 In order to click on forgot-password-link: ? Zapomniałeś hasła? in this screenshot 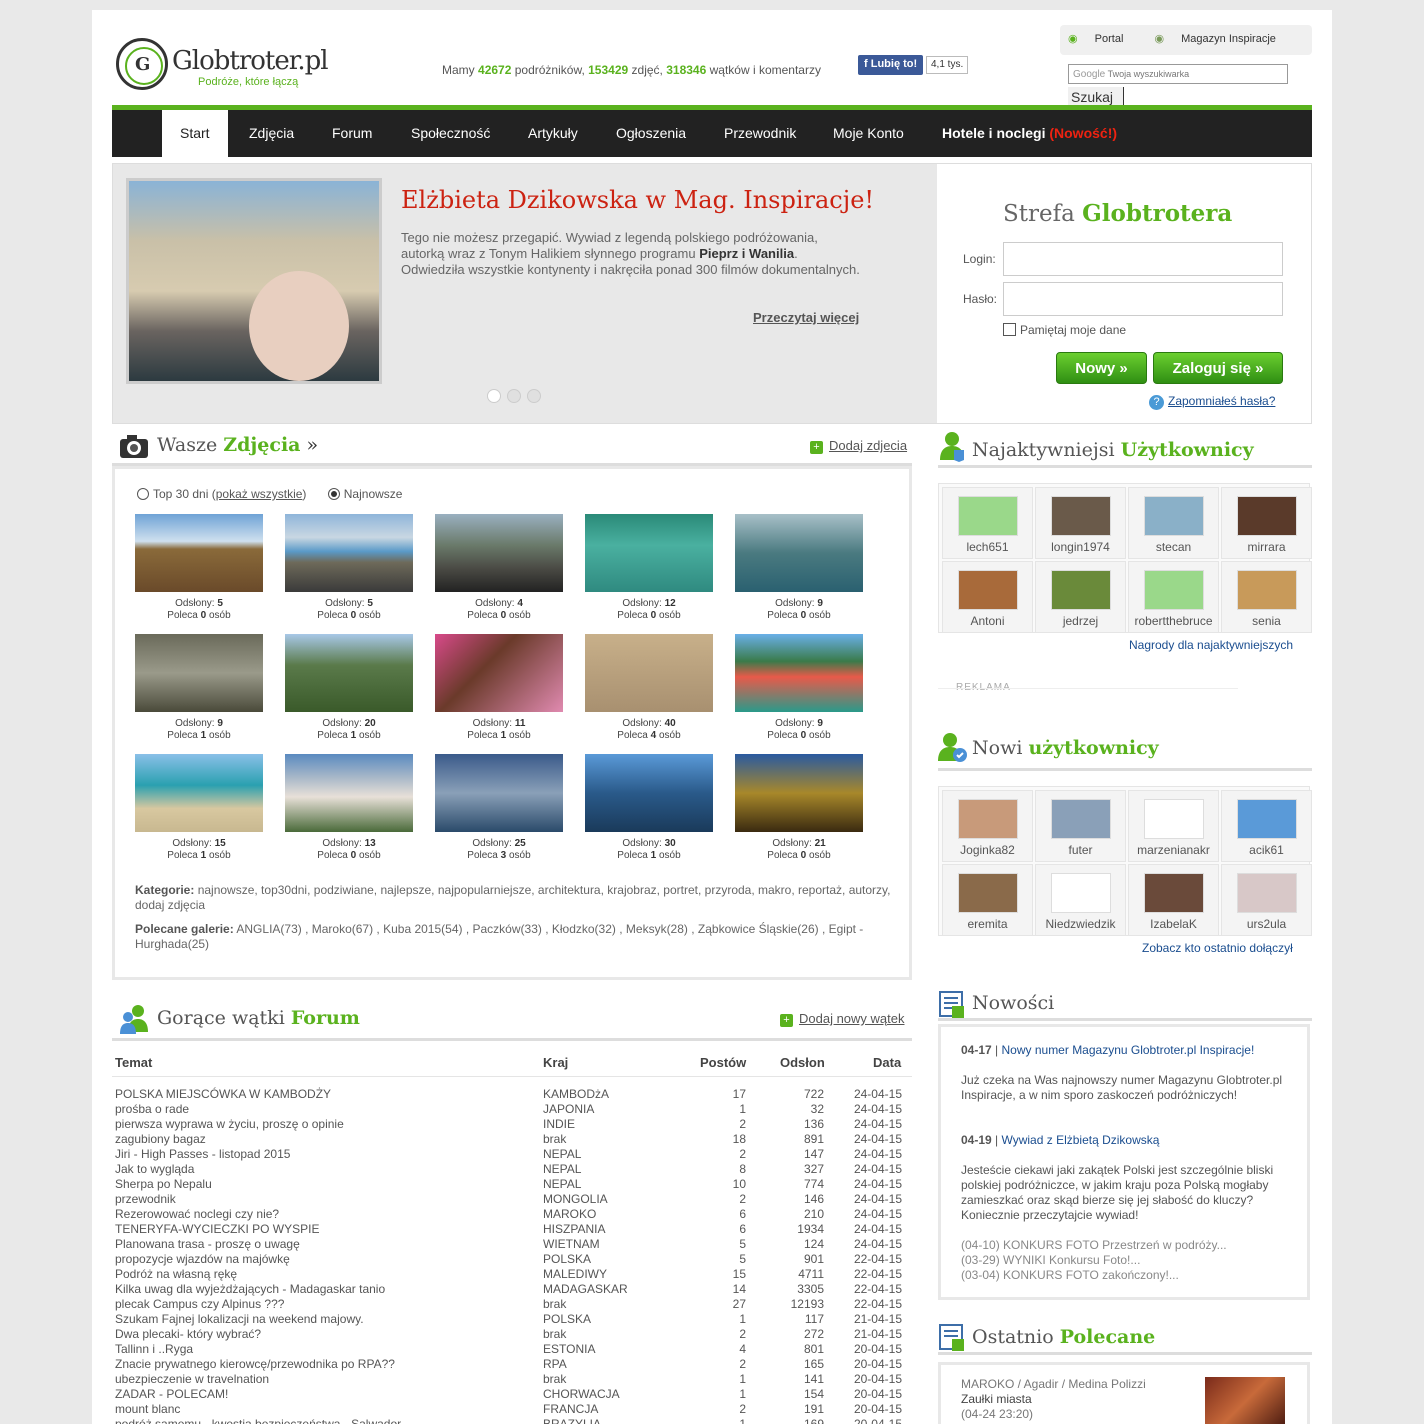, I will do `click(1212, 402)`.